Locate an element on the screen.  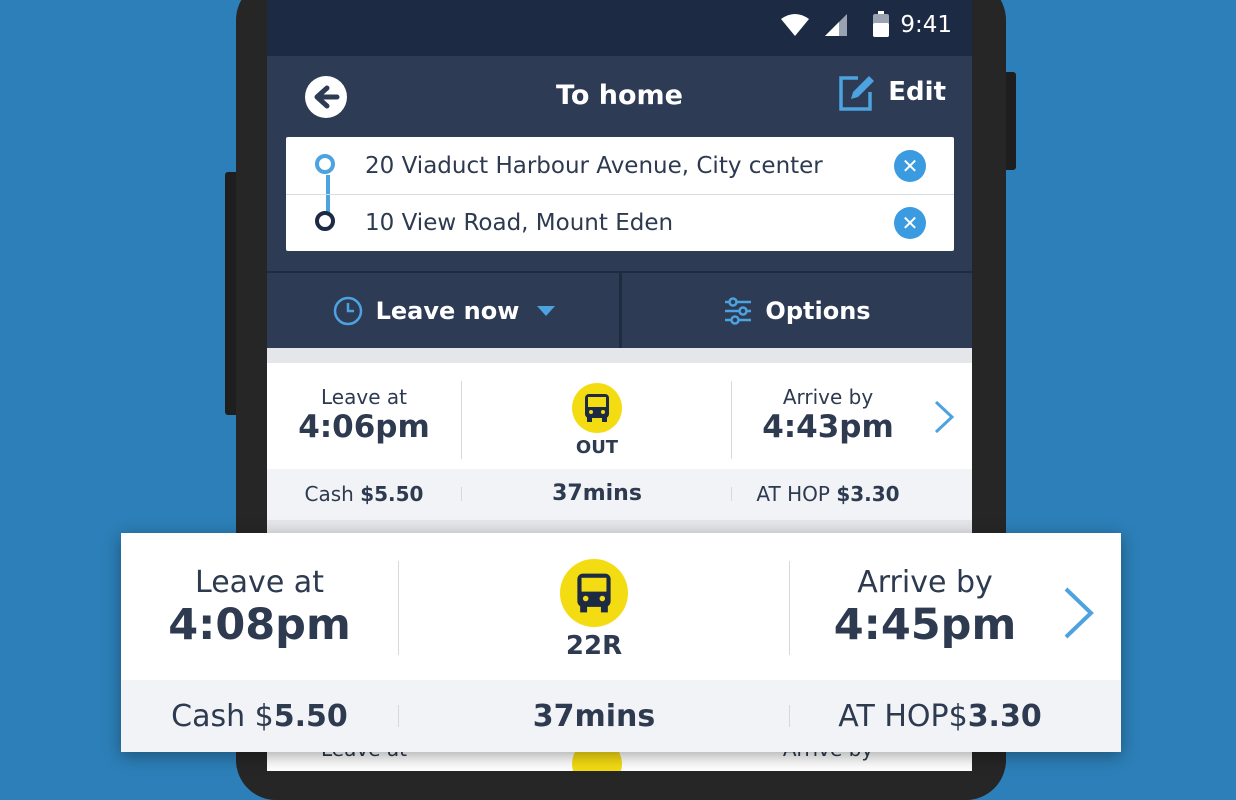
trip-fares: Cash $5.50 37mins AT HOP$ 3.30 is located at coordinates (621, 716).